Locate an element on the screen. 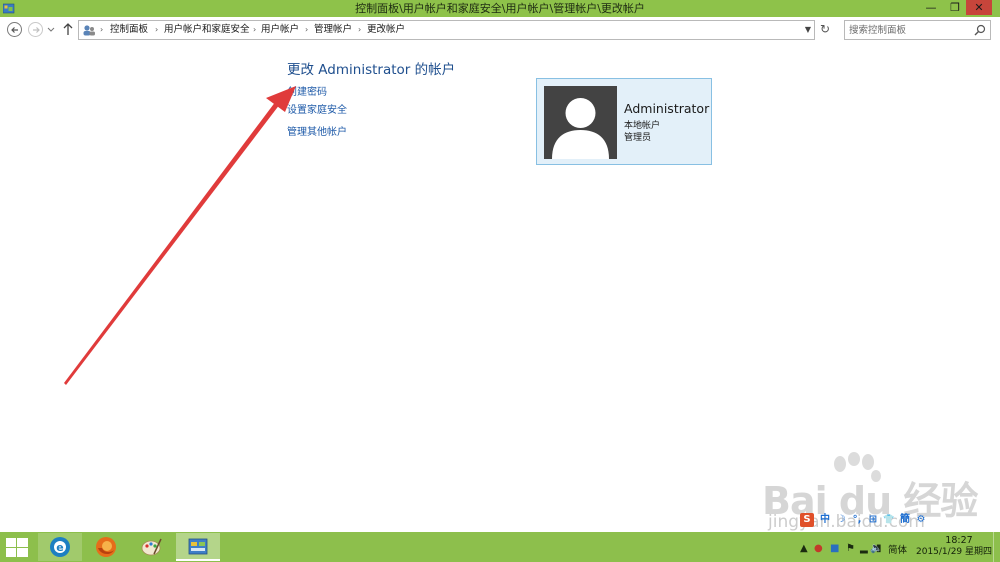 This screenshot has height=562, width=1000. recent-pages-chevron-icon is located at coordinates (51, 29).